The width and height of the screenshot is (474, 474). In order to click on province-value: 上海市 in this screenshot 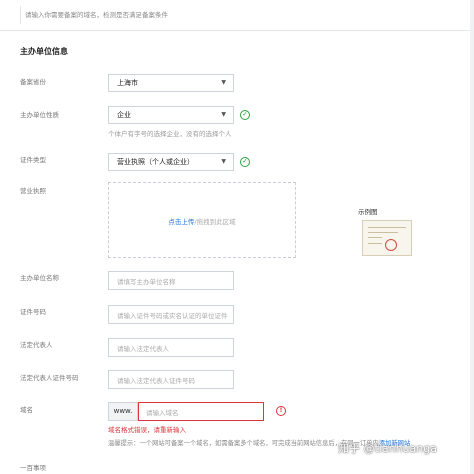, I will do `click(127, 83)`.